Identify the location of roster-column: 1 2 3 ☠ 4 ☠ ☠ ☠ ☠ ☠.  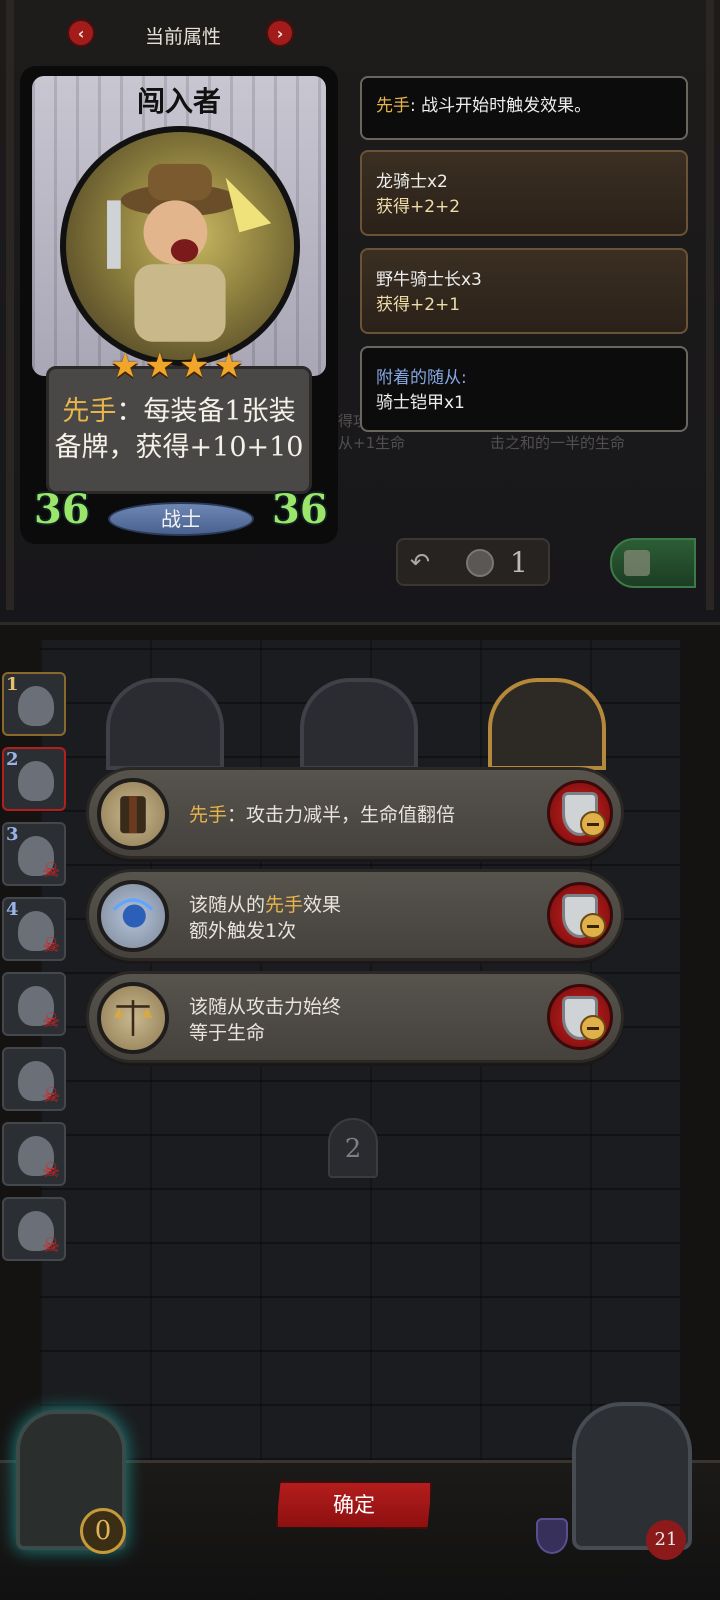
(35, 972).